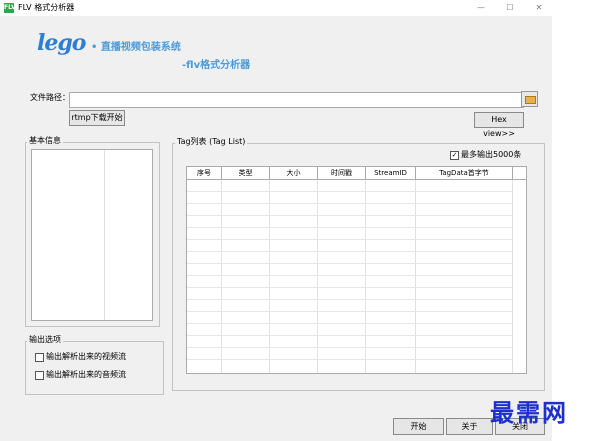 This screenshot has width=599, height=441. Describe the element at coordinates (92, 235) in the screenshot. I see `basic-info-list` at that location.